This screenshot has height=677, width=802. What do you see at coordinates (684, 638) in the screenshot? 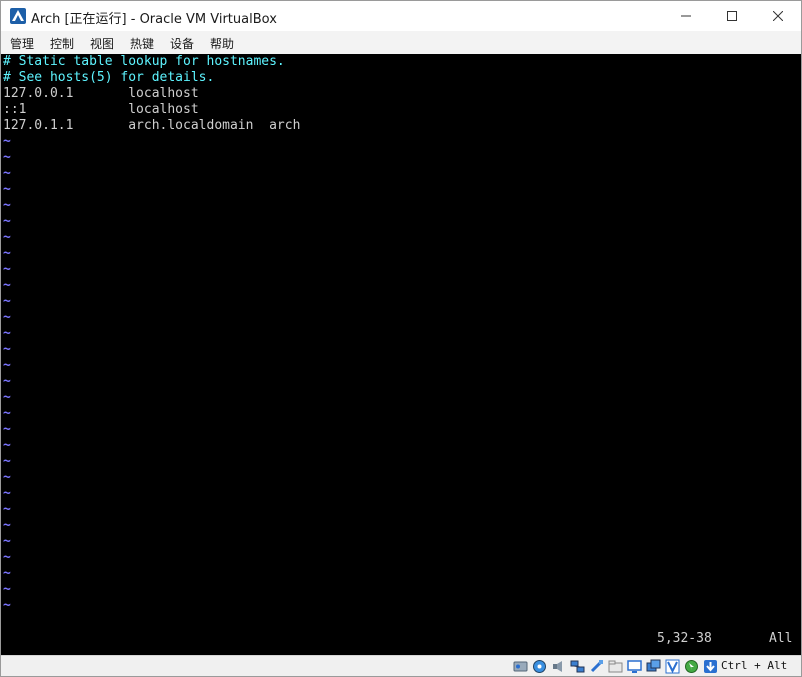
I see `cursor-position: 5,32-38` at bounding box center [684, 638].